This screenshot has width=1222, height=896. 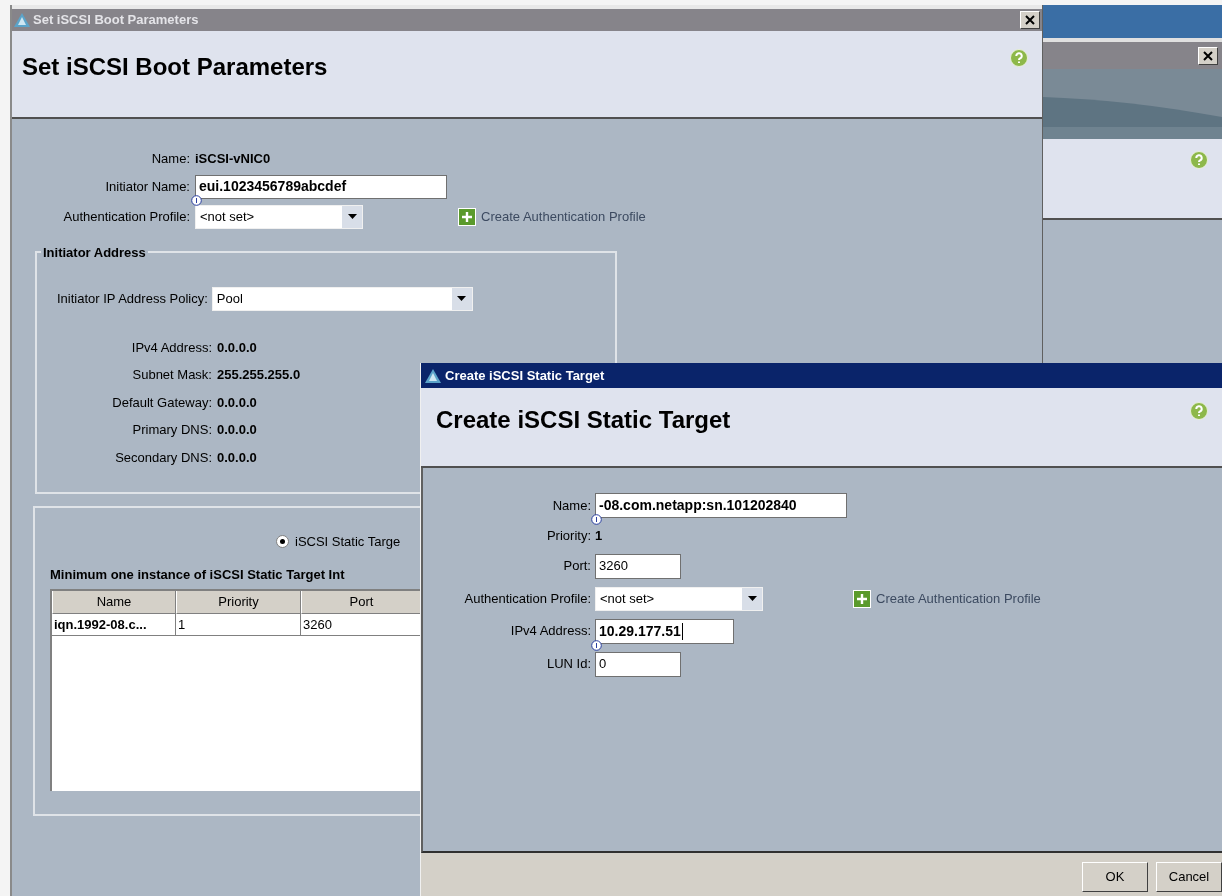 I want to click on field-label: Port:, so click(x=576, y=566).